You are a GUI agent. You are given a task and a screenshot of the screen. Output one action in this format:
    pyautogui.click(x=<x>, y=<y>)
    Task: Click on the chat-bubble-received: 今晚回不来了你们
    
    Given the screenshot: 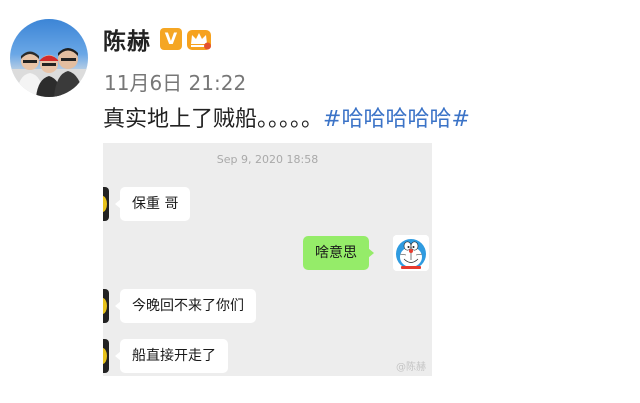 What is the action you would take?
    pyautogui.click(x=185, y=306)
    